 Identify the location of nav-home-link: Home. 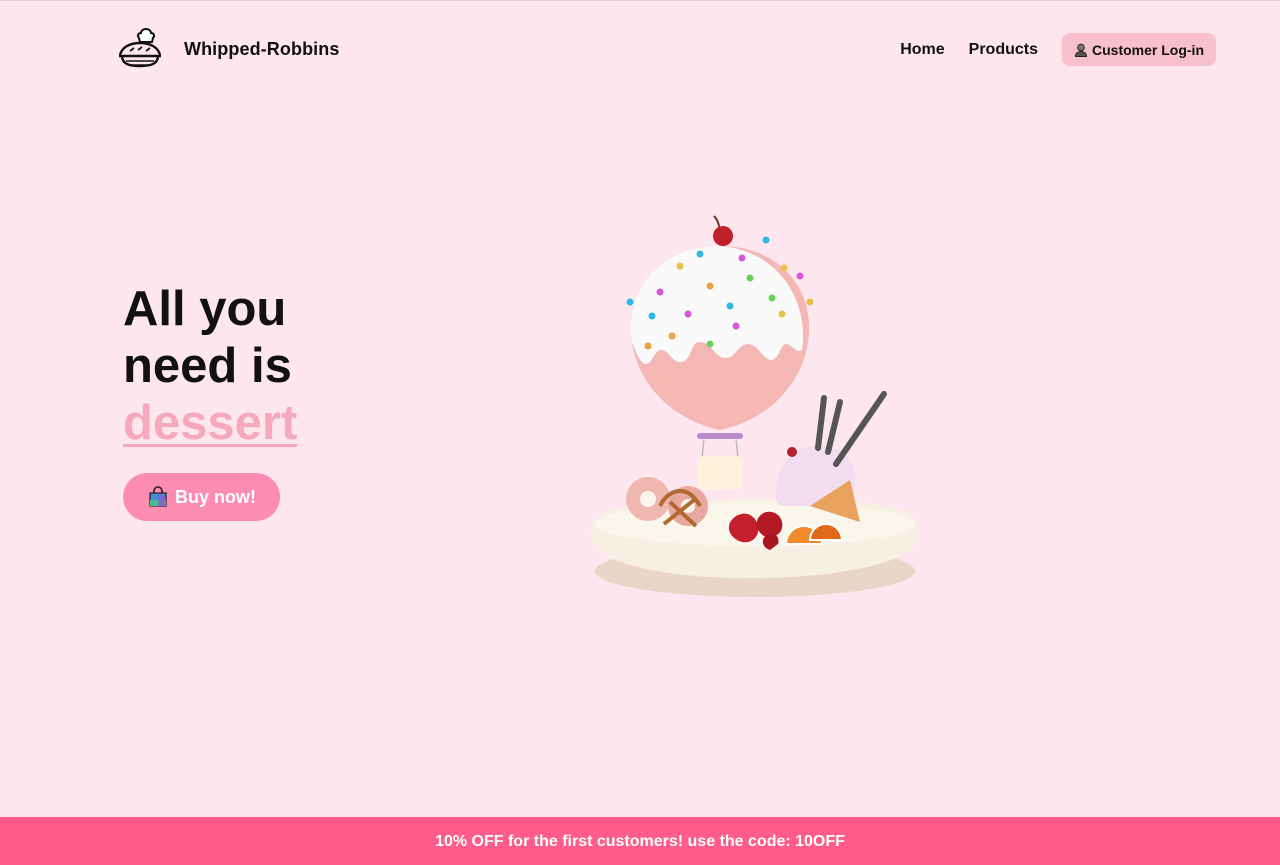
(922, 50).